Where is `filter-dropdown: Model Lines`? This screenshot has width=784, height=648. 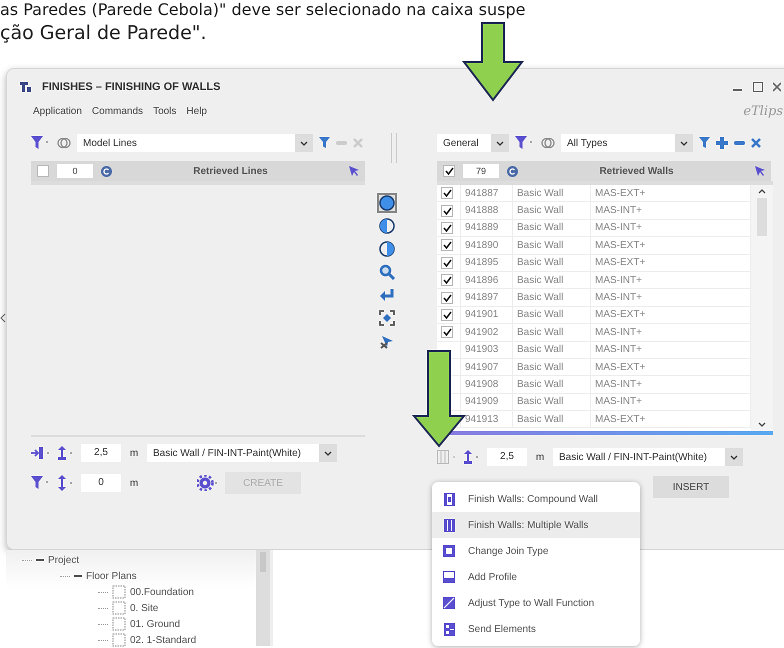 filter-dropdown: Model Lines is located at coordinates (195, 143).